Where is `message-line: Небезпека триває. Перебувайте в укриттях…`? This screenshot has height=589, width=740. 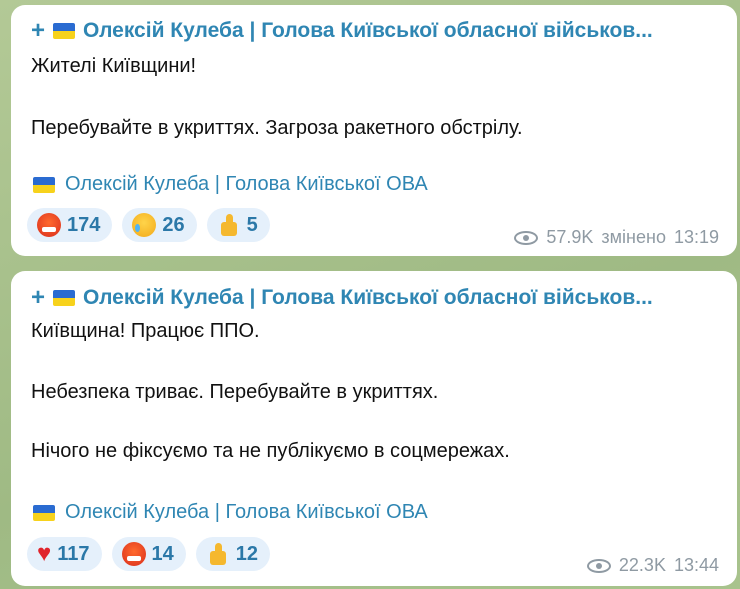
message-line: Небезпека триває. Перебувайте в укриттях… is located at coordinates (235, 392).